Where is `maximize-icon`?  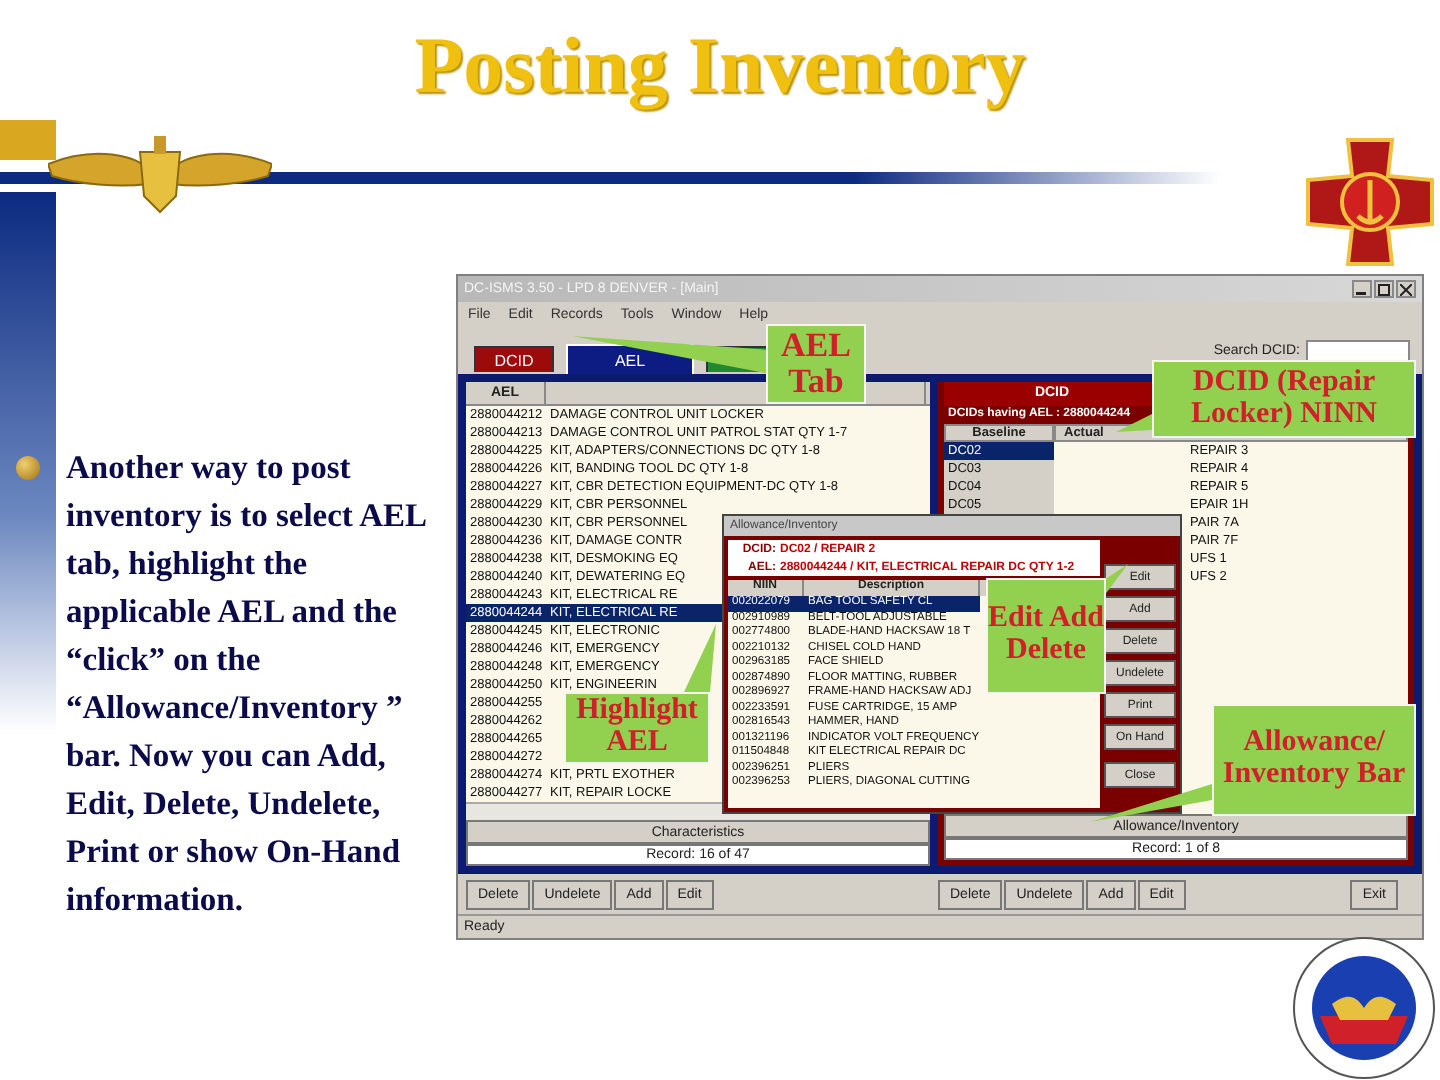 maximize-icon is located at coordinates (1384, 289).